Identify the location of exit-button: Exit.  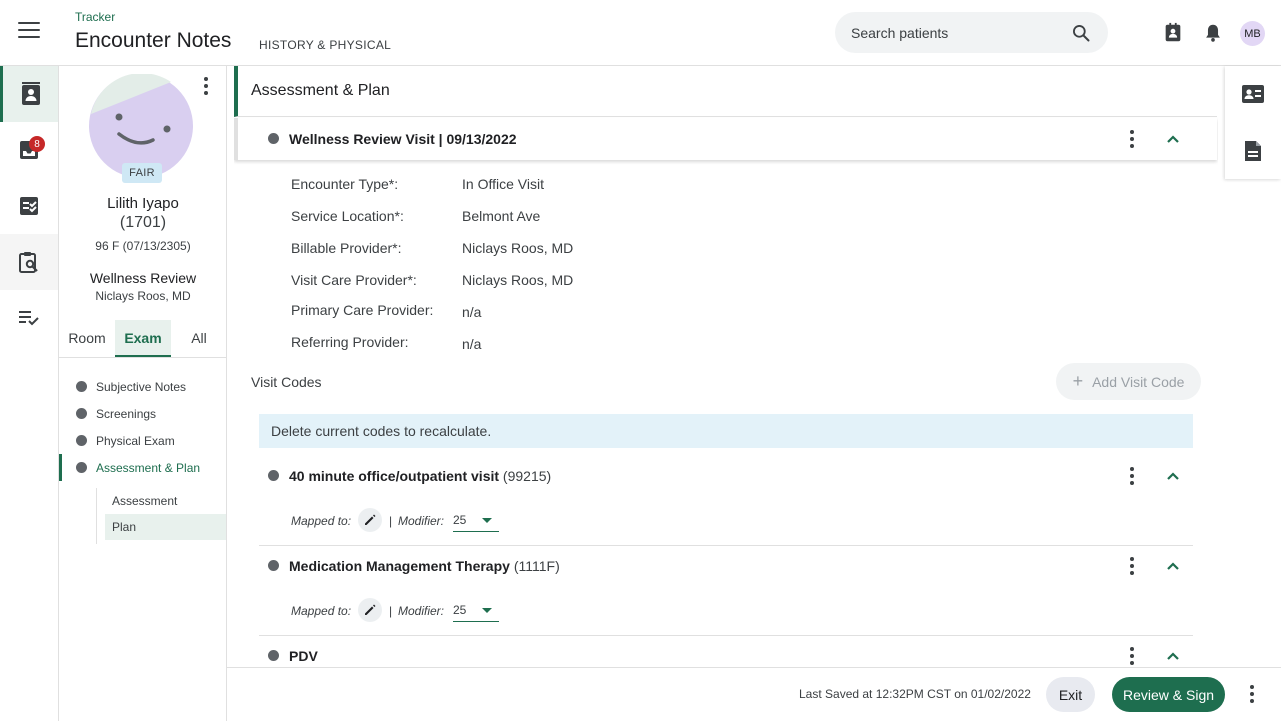
(1070, 694).